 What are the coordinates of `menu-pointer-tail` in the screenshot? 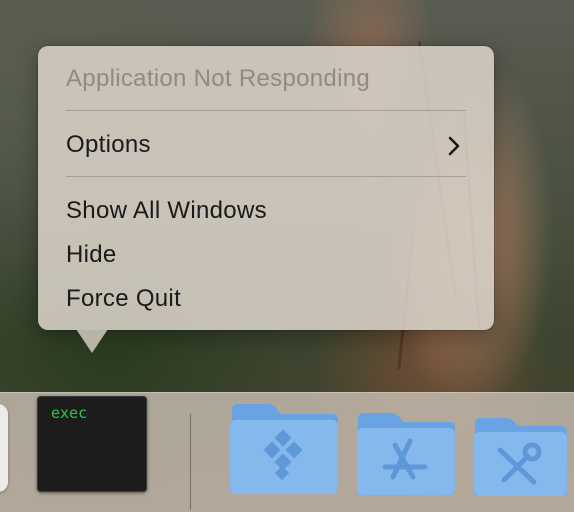 It's located at (92, 341).